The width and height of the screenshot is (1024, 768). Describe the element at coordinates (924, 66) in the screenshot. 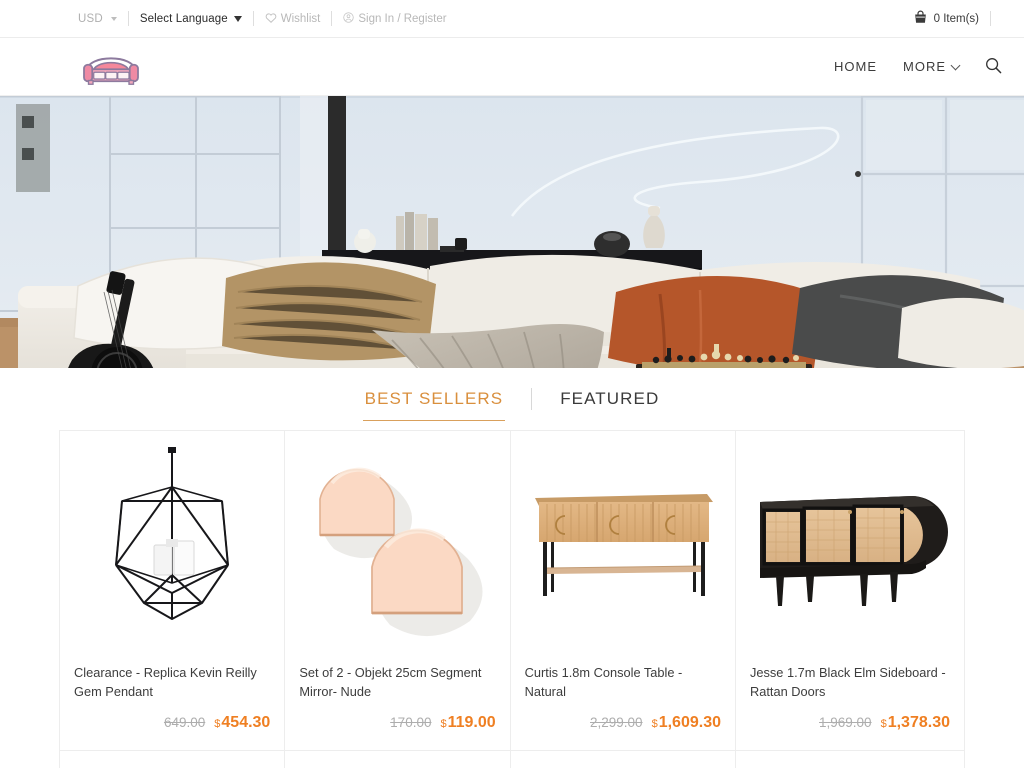

I see `nav-label: MORE` at that location.